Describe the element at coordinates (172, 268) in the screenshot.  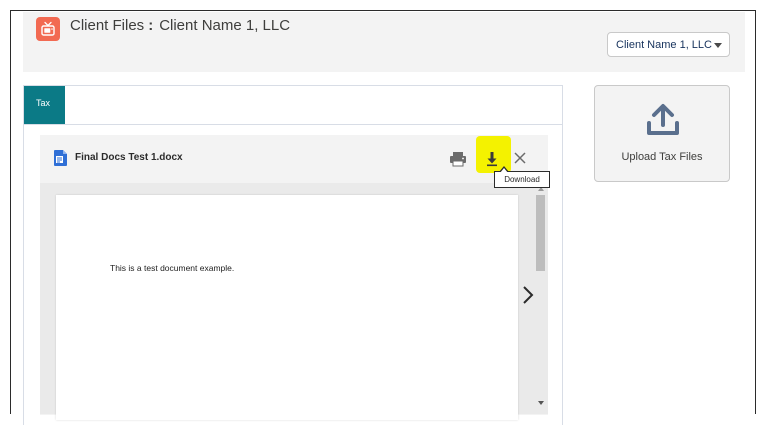
I see `document-text: This is a test document example.` at that location.